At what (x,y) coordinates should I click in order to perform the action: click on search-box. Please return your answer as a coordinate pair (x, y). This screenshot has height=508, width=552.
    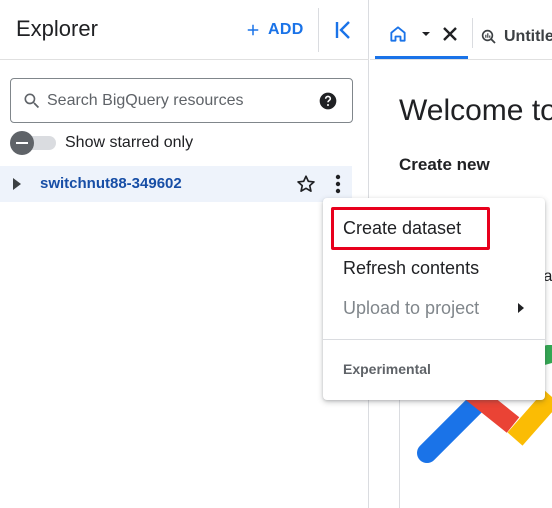
    Looking at the image, I should click on (181, 100).